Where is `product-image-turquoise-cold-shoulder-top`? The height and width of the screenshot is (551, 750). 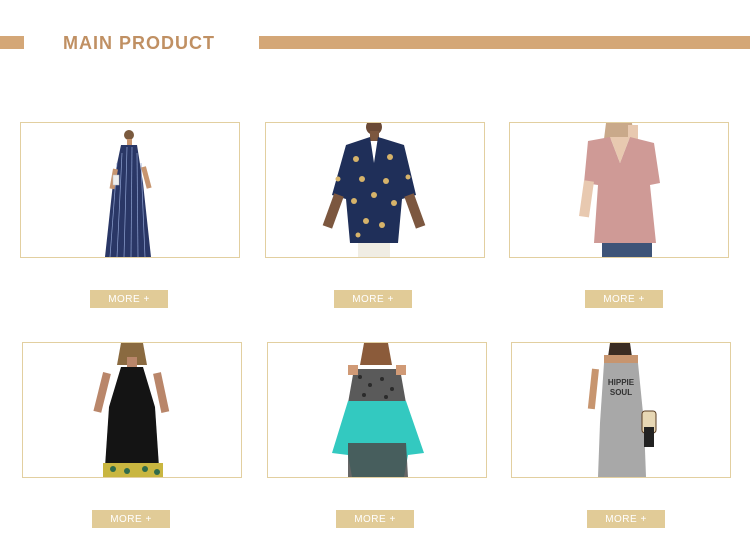 product-image-turquoise-cold-shoulder-top is located at coordinates (378, 410).